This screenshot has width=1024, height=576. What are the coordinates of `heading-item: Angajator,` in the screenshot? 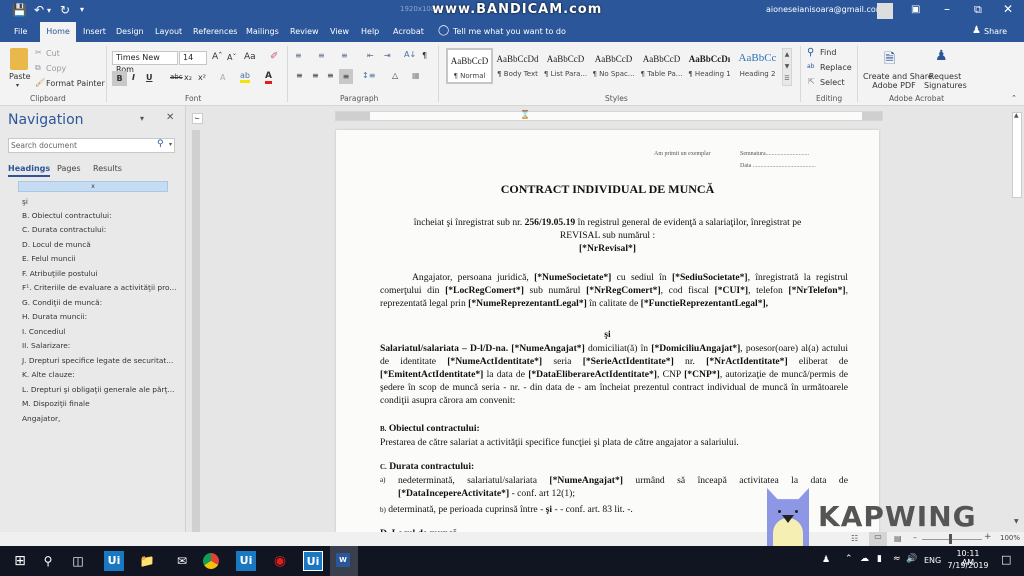 It's located at (41, 418).